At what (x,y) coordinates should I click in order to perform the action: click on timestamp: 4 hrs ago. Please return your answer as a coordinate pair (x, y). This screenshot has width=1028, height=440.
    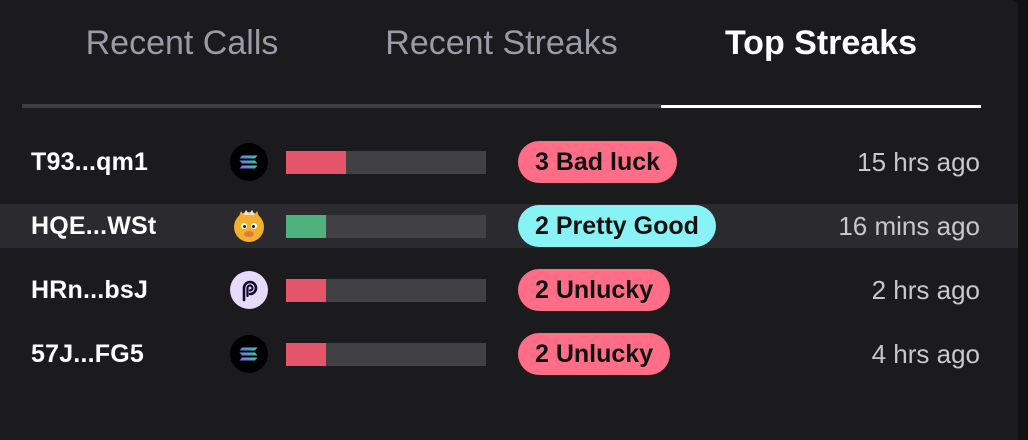
    Looking at the image, I should click on (925, 354).